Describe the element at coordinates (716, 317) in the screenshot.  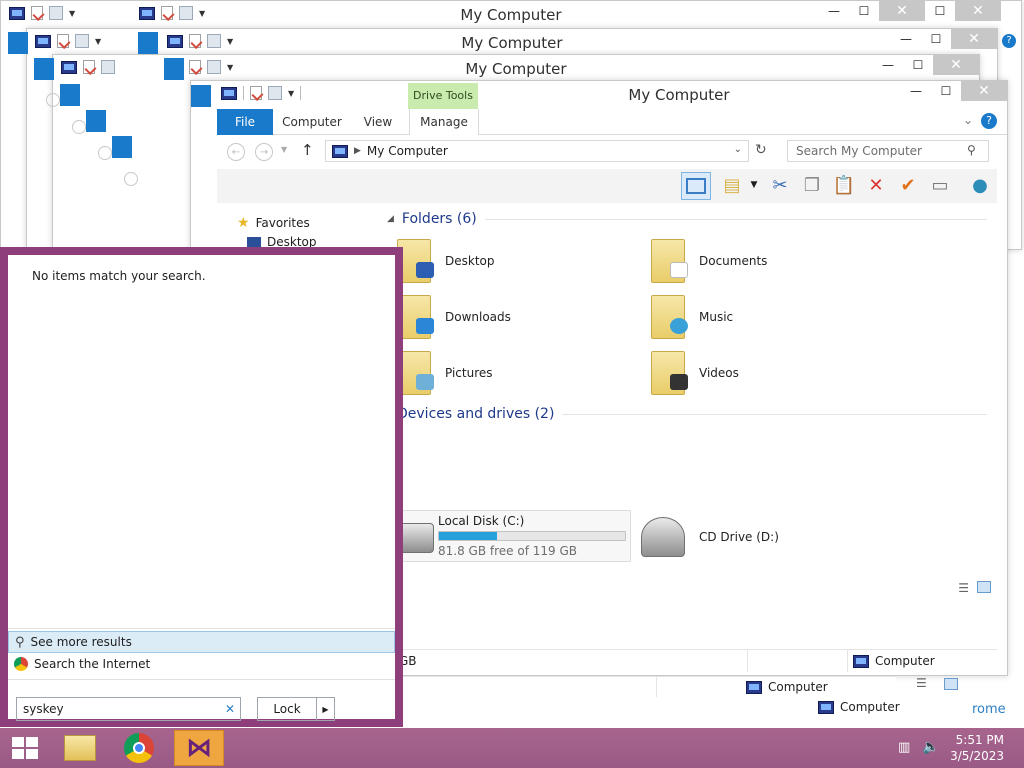
I see `folder-label: Music` at that location.